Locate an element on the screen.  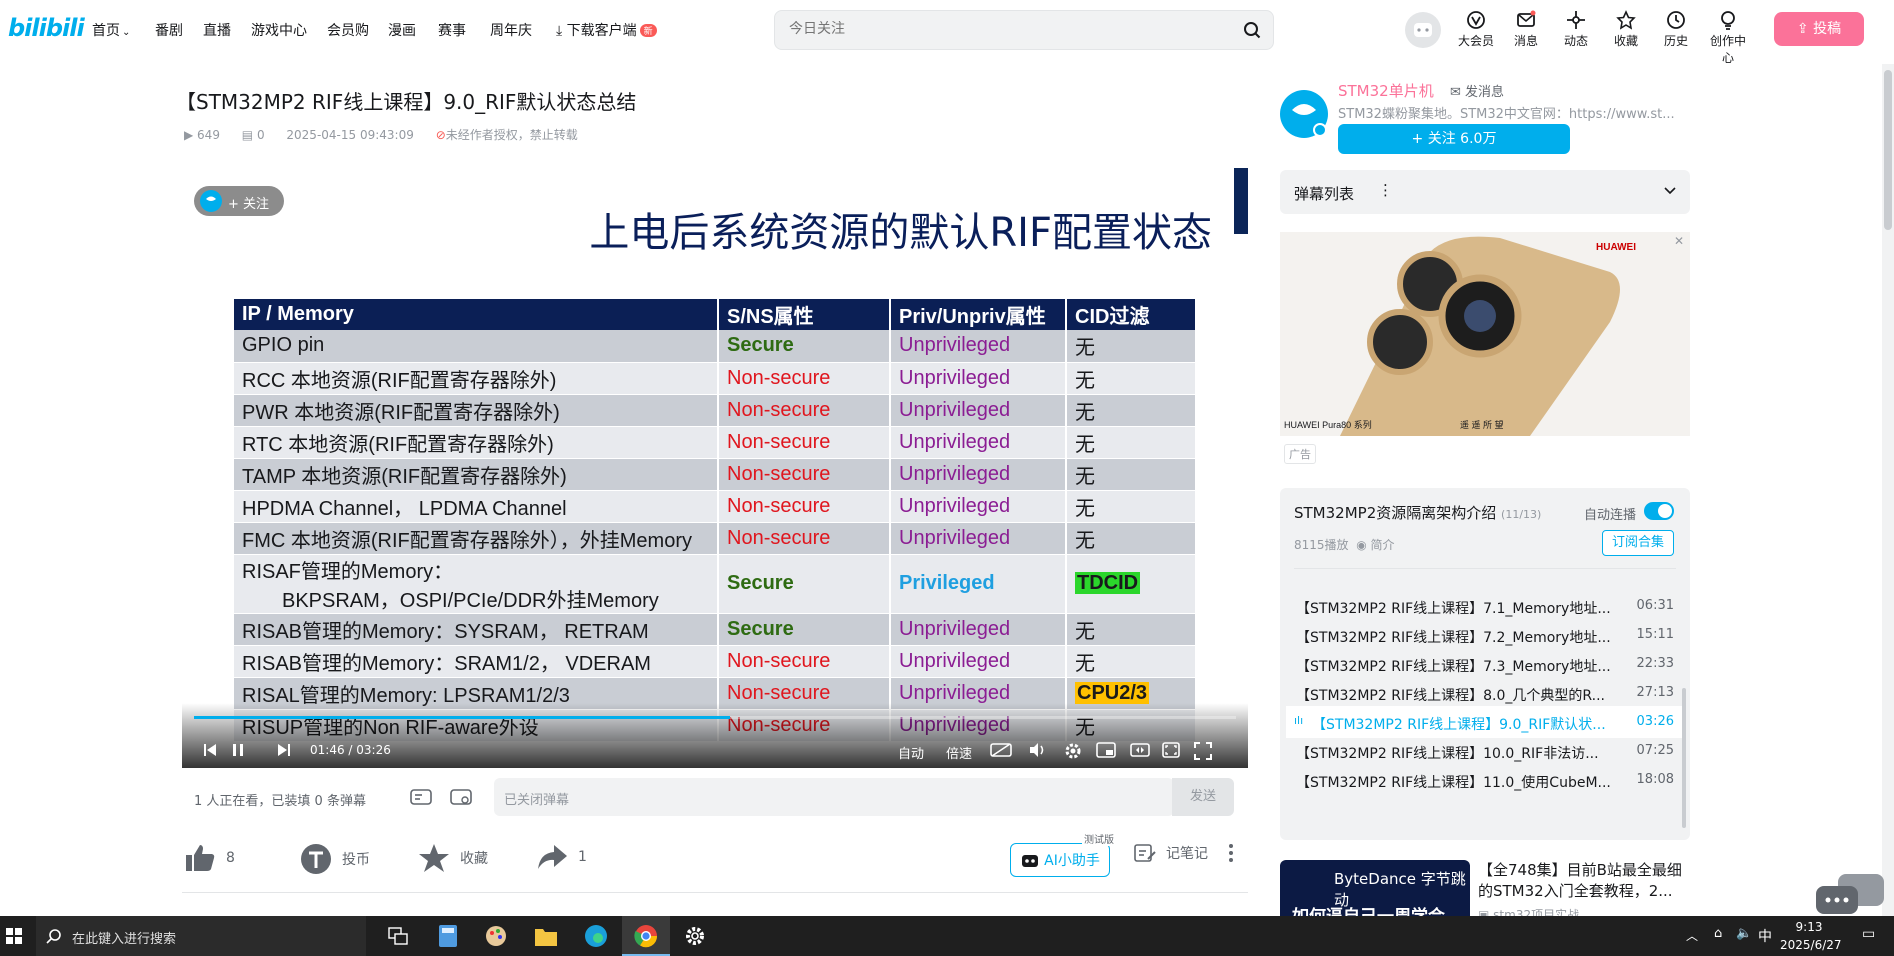
uploader-name: STM32单片机 is located at coordinates (1386, 90).